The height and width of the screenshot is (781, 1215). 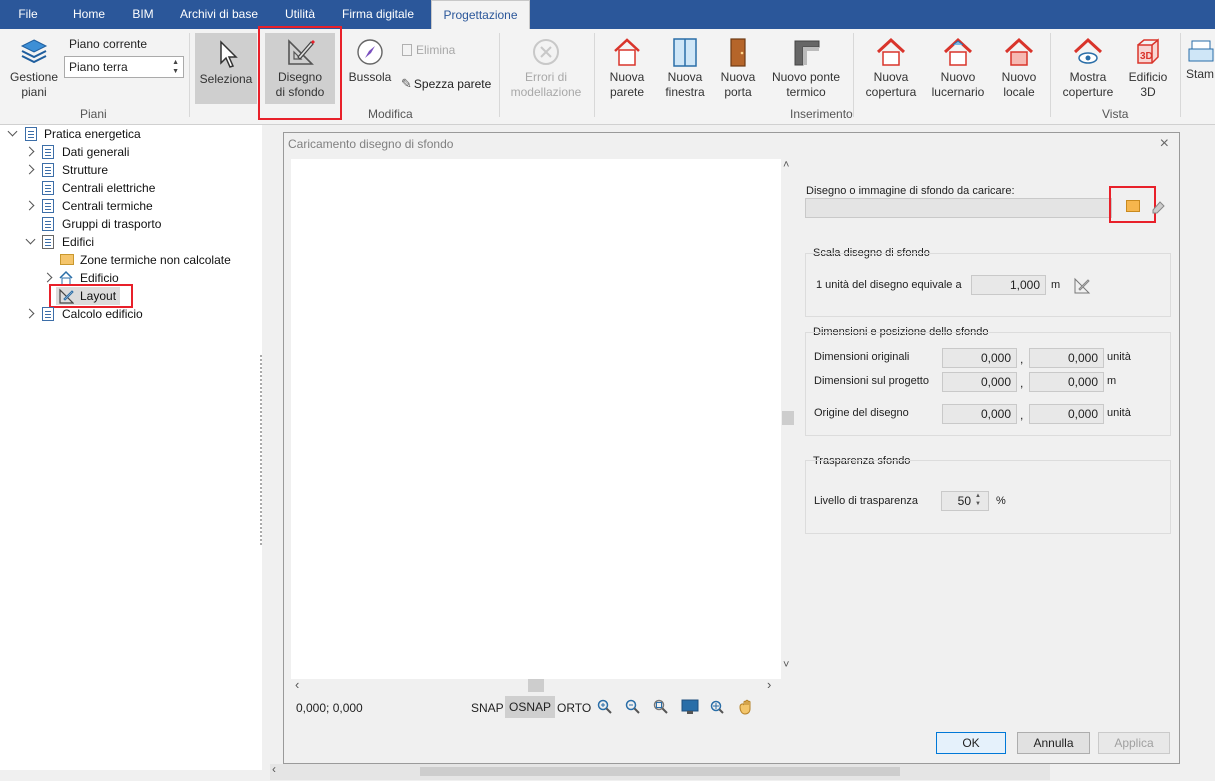 I want to click on snap-toggle: SNAP, so click(x=487, y=708).